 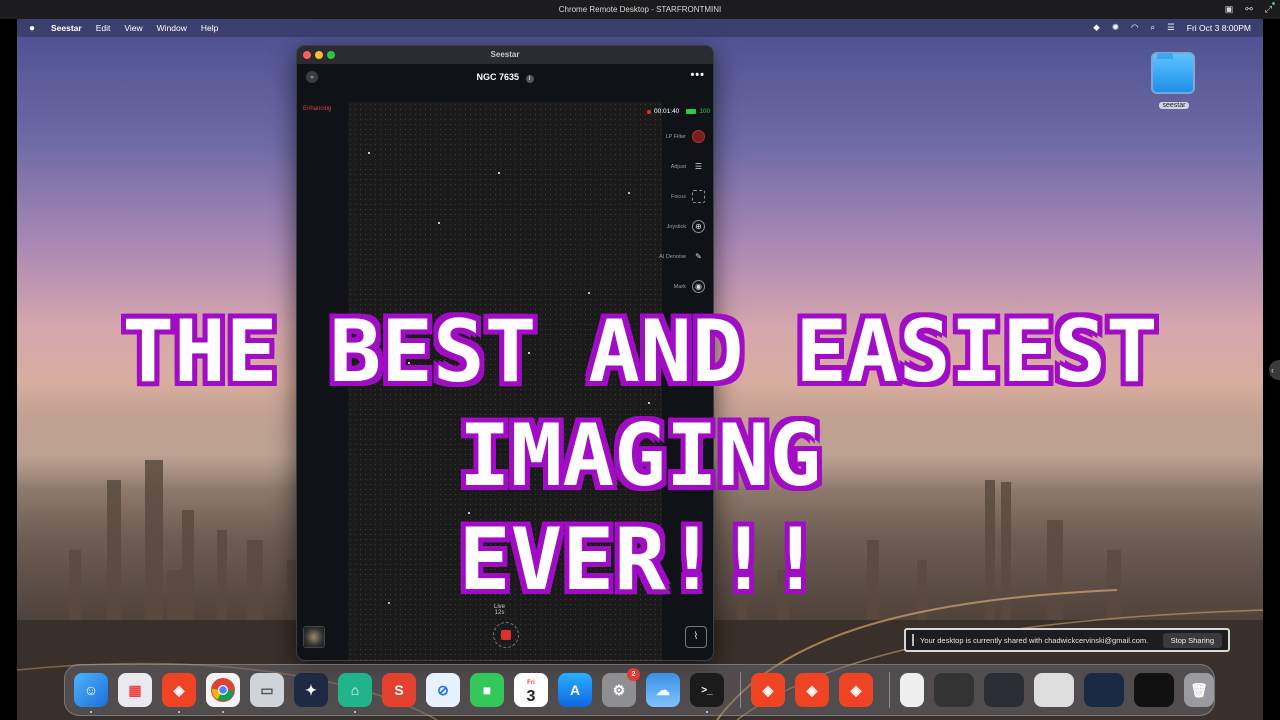 What do you see at coordinates (529, 79) in the screenshot?
I see `info-icon: i` at bounding box center [529, 79].